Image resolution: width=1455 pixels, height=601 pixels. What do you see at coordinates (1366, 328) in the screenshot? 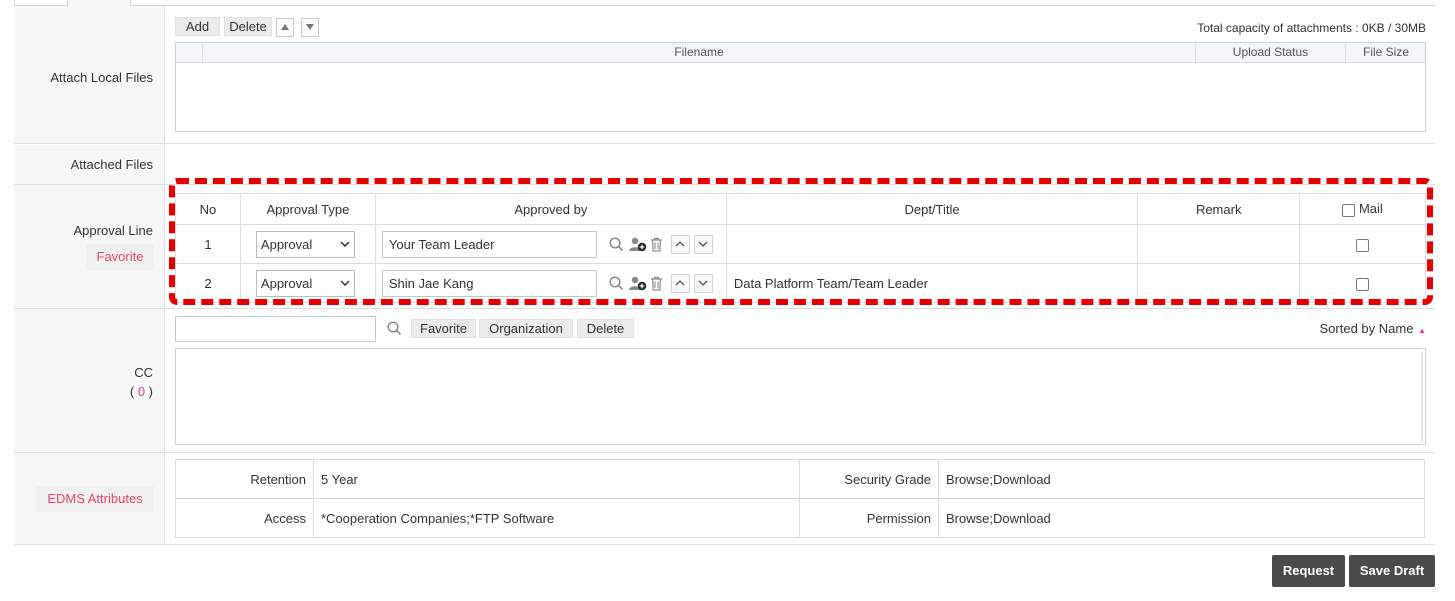
I see `sort-label: Sorted by Name` at bounding box center [1366, 328].